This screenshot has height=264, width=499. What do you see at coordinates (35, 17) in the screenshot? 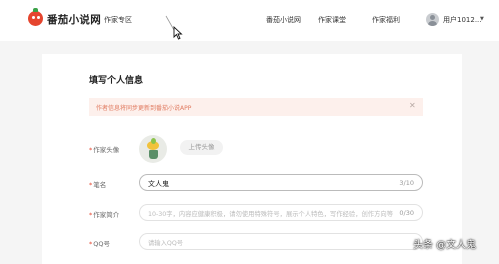
I see `tomato-logo-icon` at bounding box center [35, 17].